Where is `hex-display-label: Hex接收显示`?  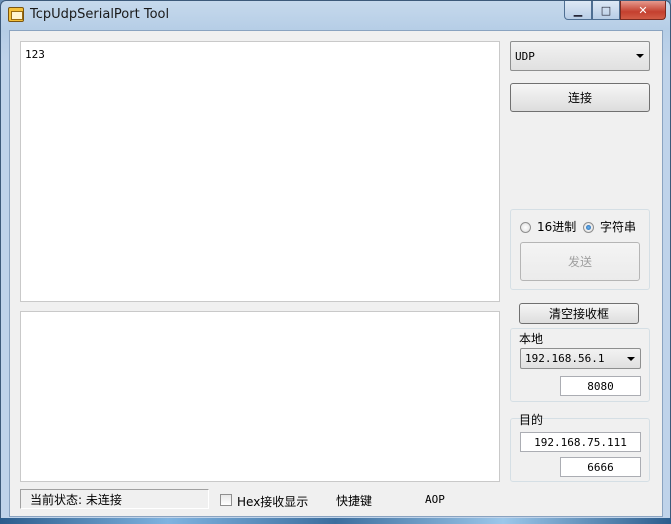
hex-display-label: Hex接收显示 is located at coordinates (273, 502).